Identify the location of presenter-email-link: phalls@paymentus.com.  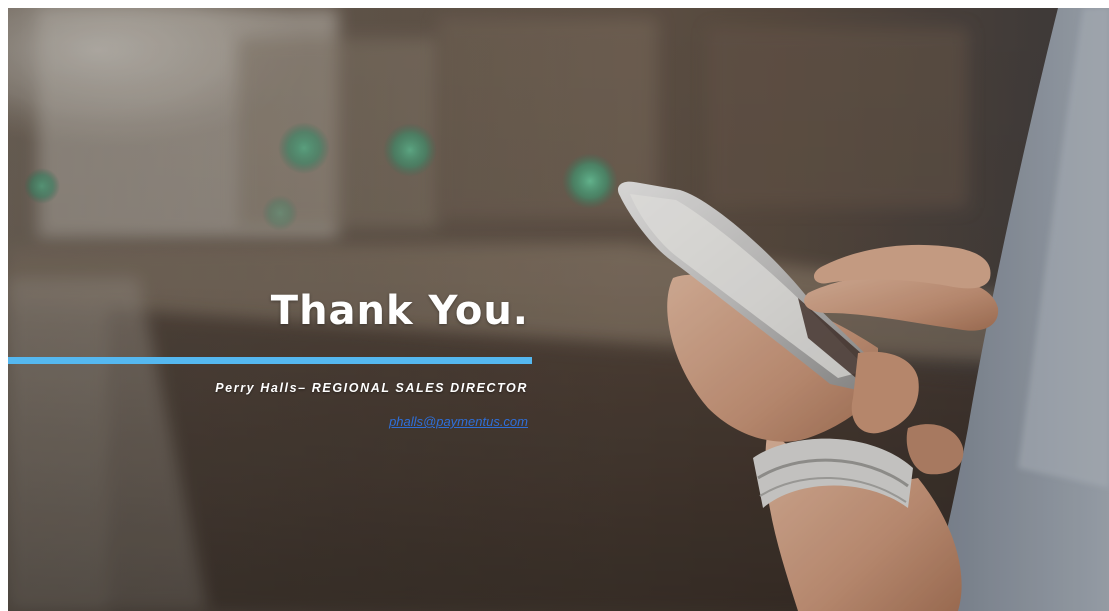
(458, 421).